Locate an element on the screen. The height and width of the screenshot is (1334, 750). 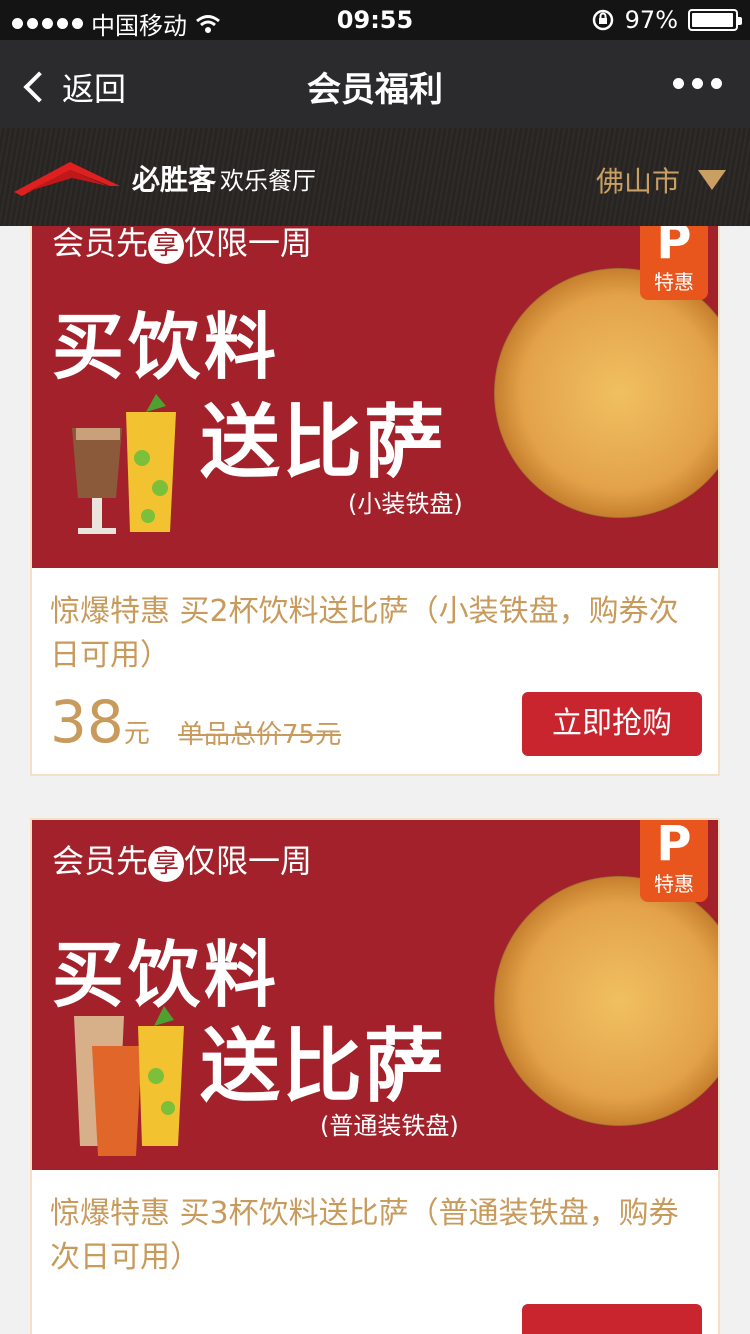
status-right: 97% is located at coordinates (666, 20).